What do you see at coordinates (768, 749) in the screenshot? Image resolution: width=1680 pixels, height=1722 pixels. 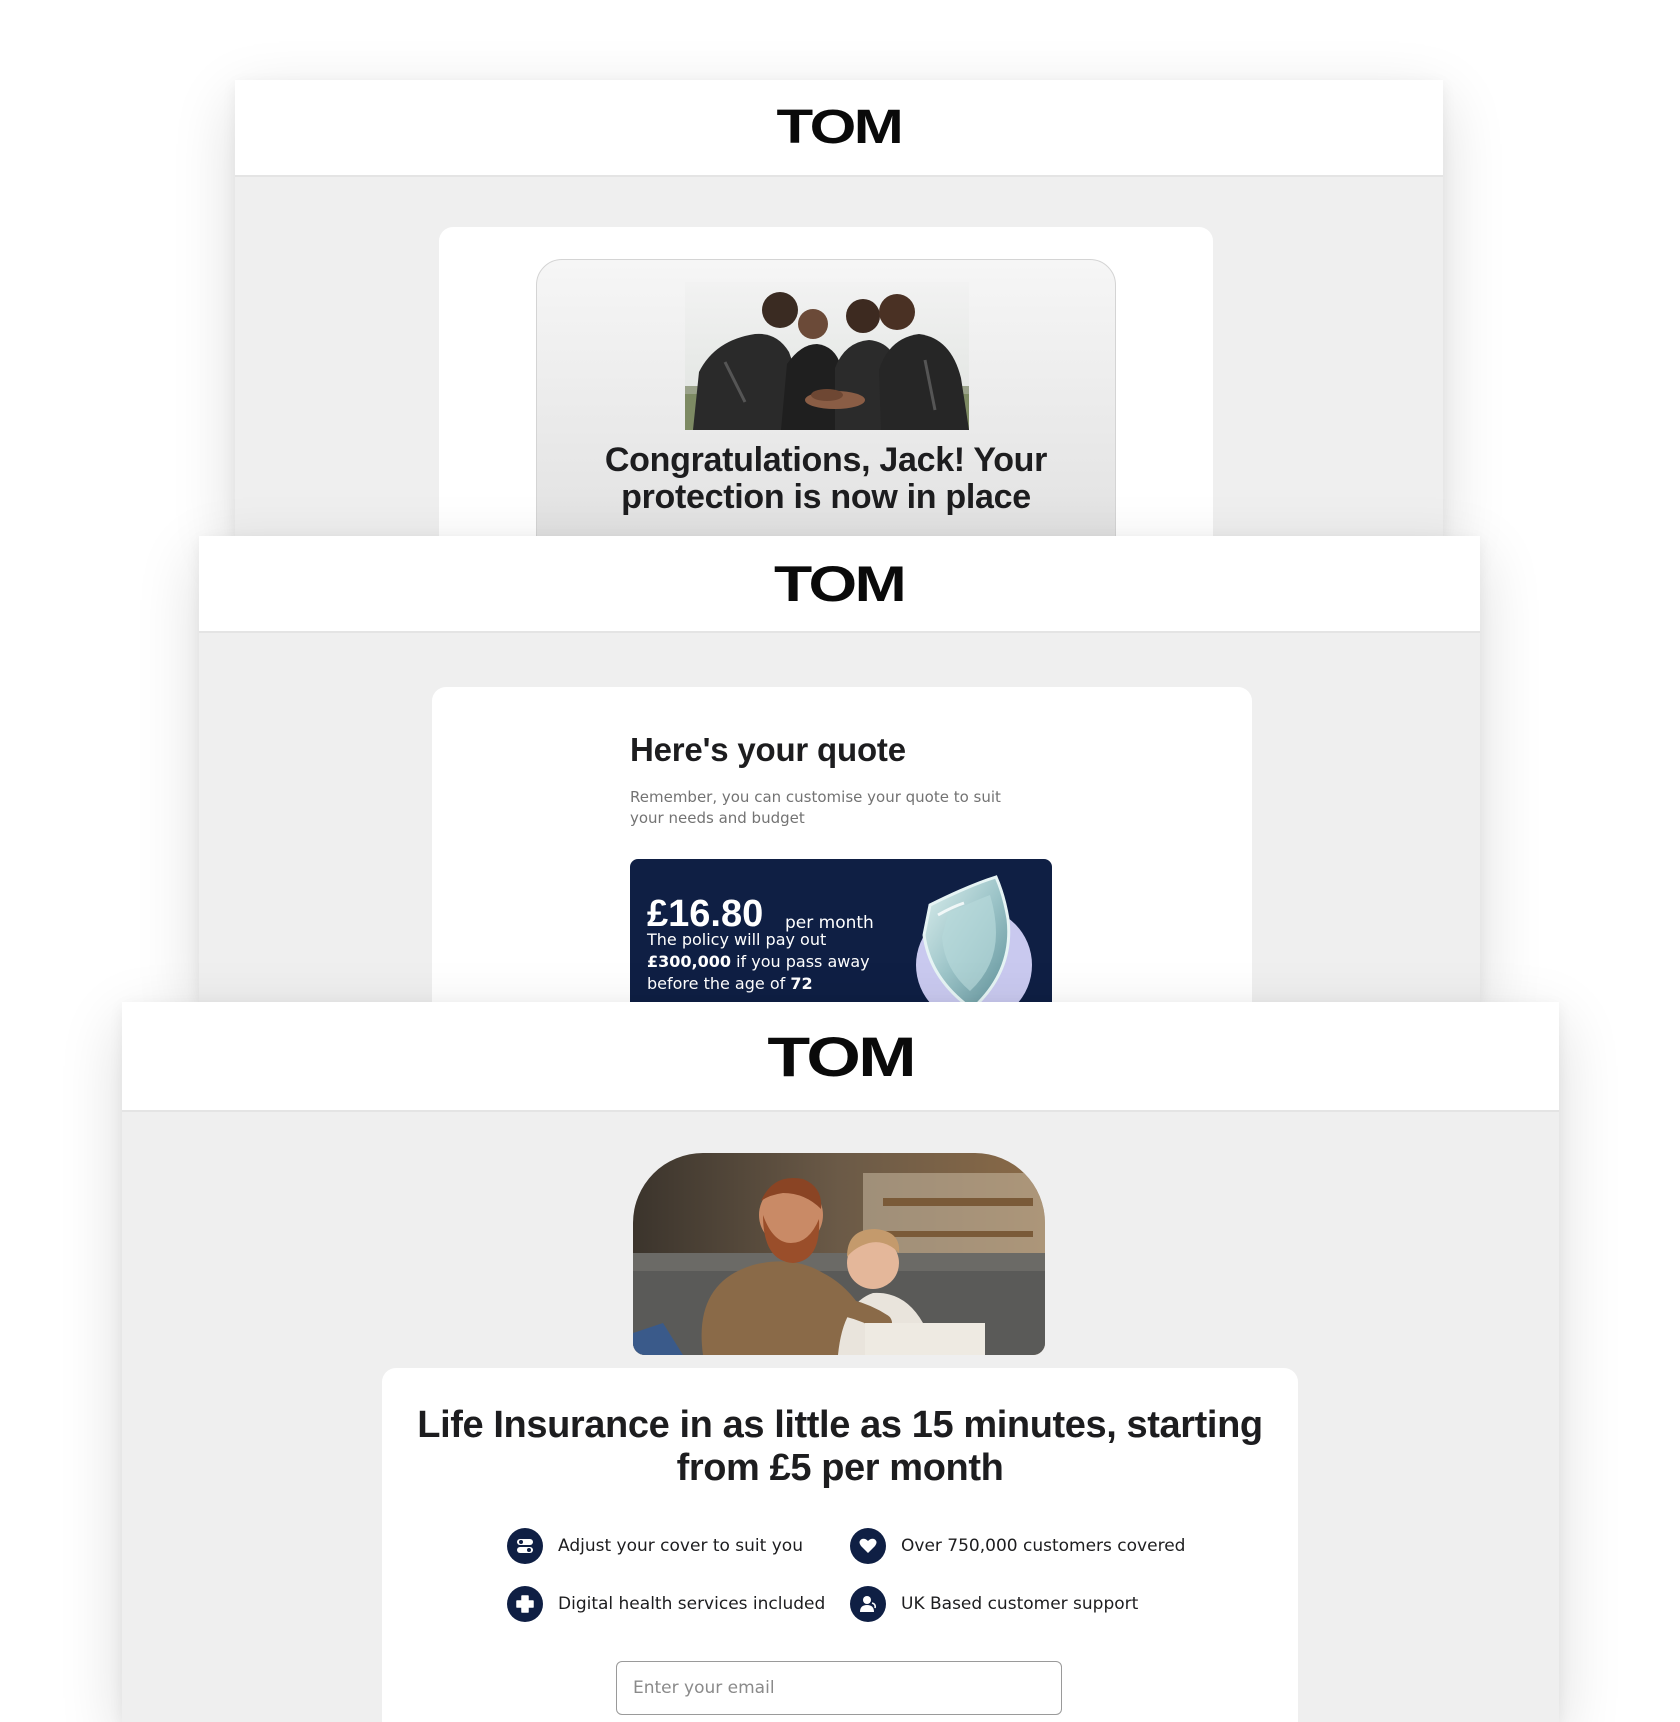 I see `quote-title: Here's your quote` at bounding box center [768, 749].